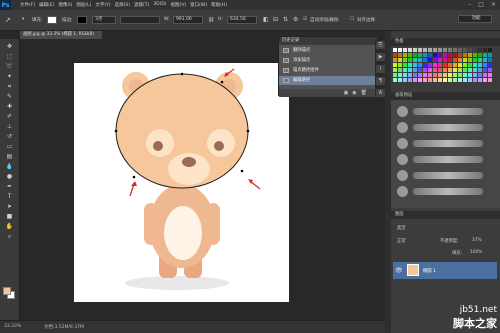 This screenshot has width=500, height=333. What do you see at coordinates (328, 60) in the screenshot?
I see `history-item: 添加锚点` at bounding box center [328, 60].